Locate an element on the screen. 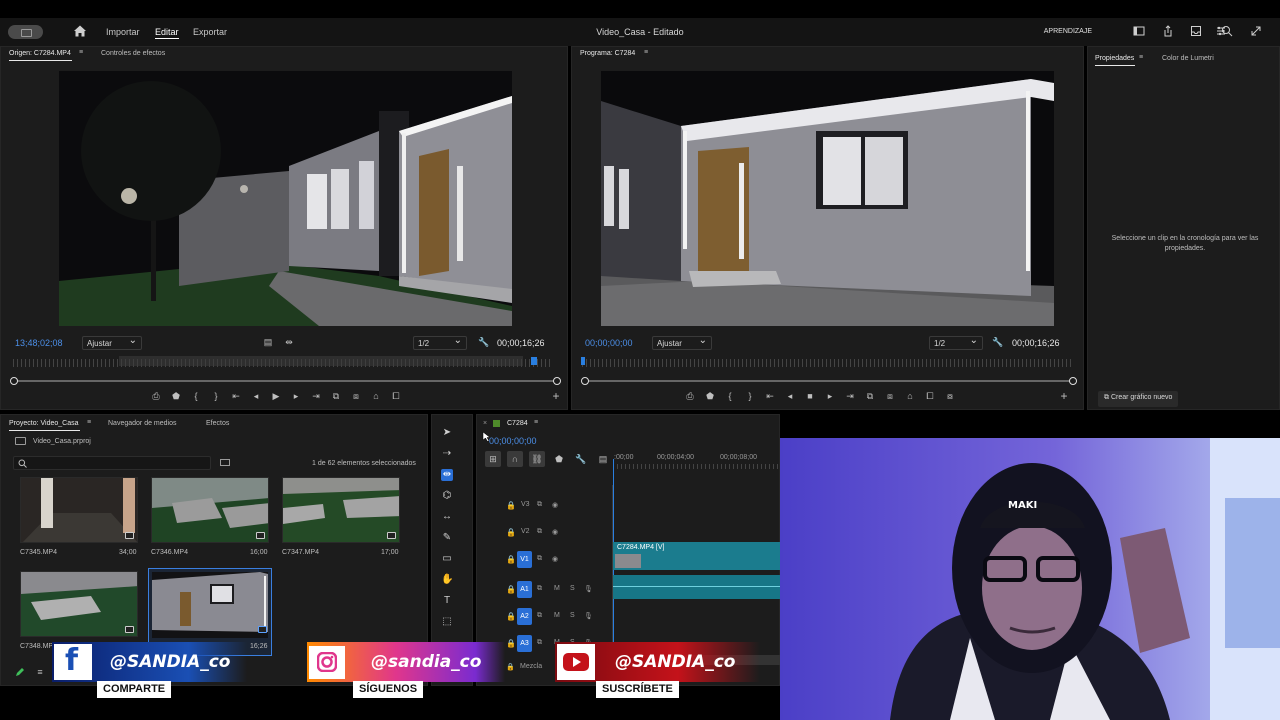 The height and width of the screenshot is (720, 1280). program-resolution-select: 1/2 is located at coordinates (956, 342).